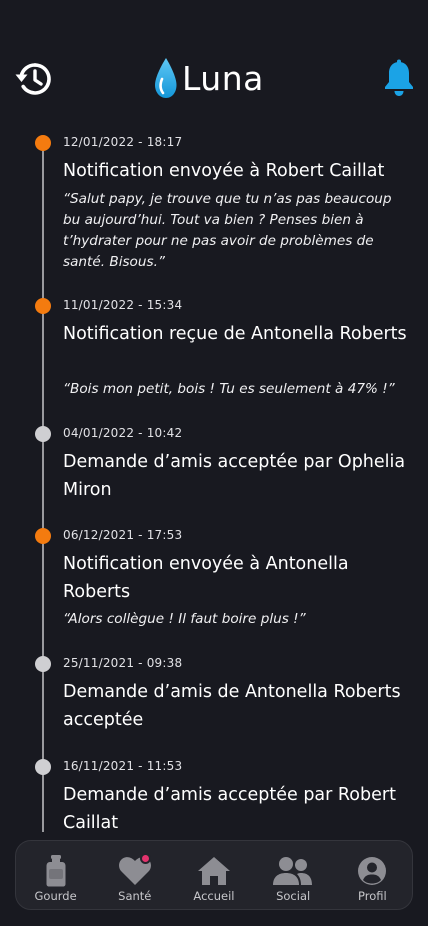  I want to click on history-icon, so click(33, 79).